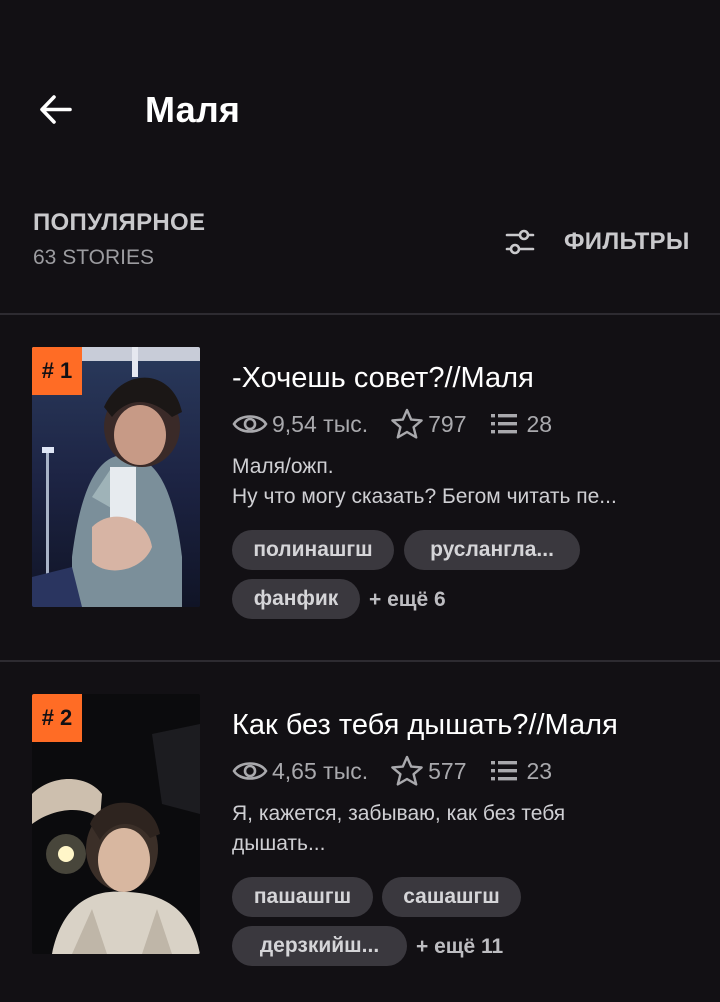 This screenshot has width=720, height=1002. I want to click on votes-stat: 577, so click(428, 771).